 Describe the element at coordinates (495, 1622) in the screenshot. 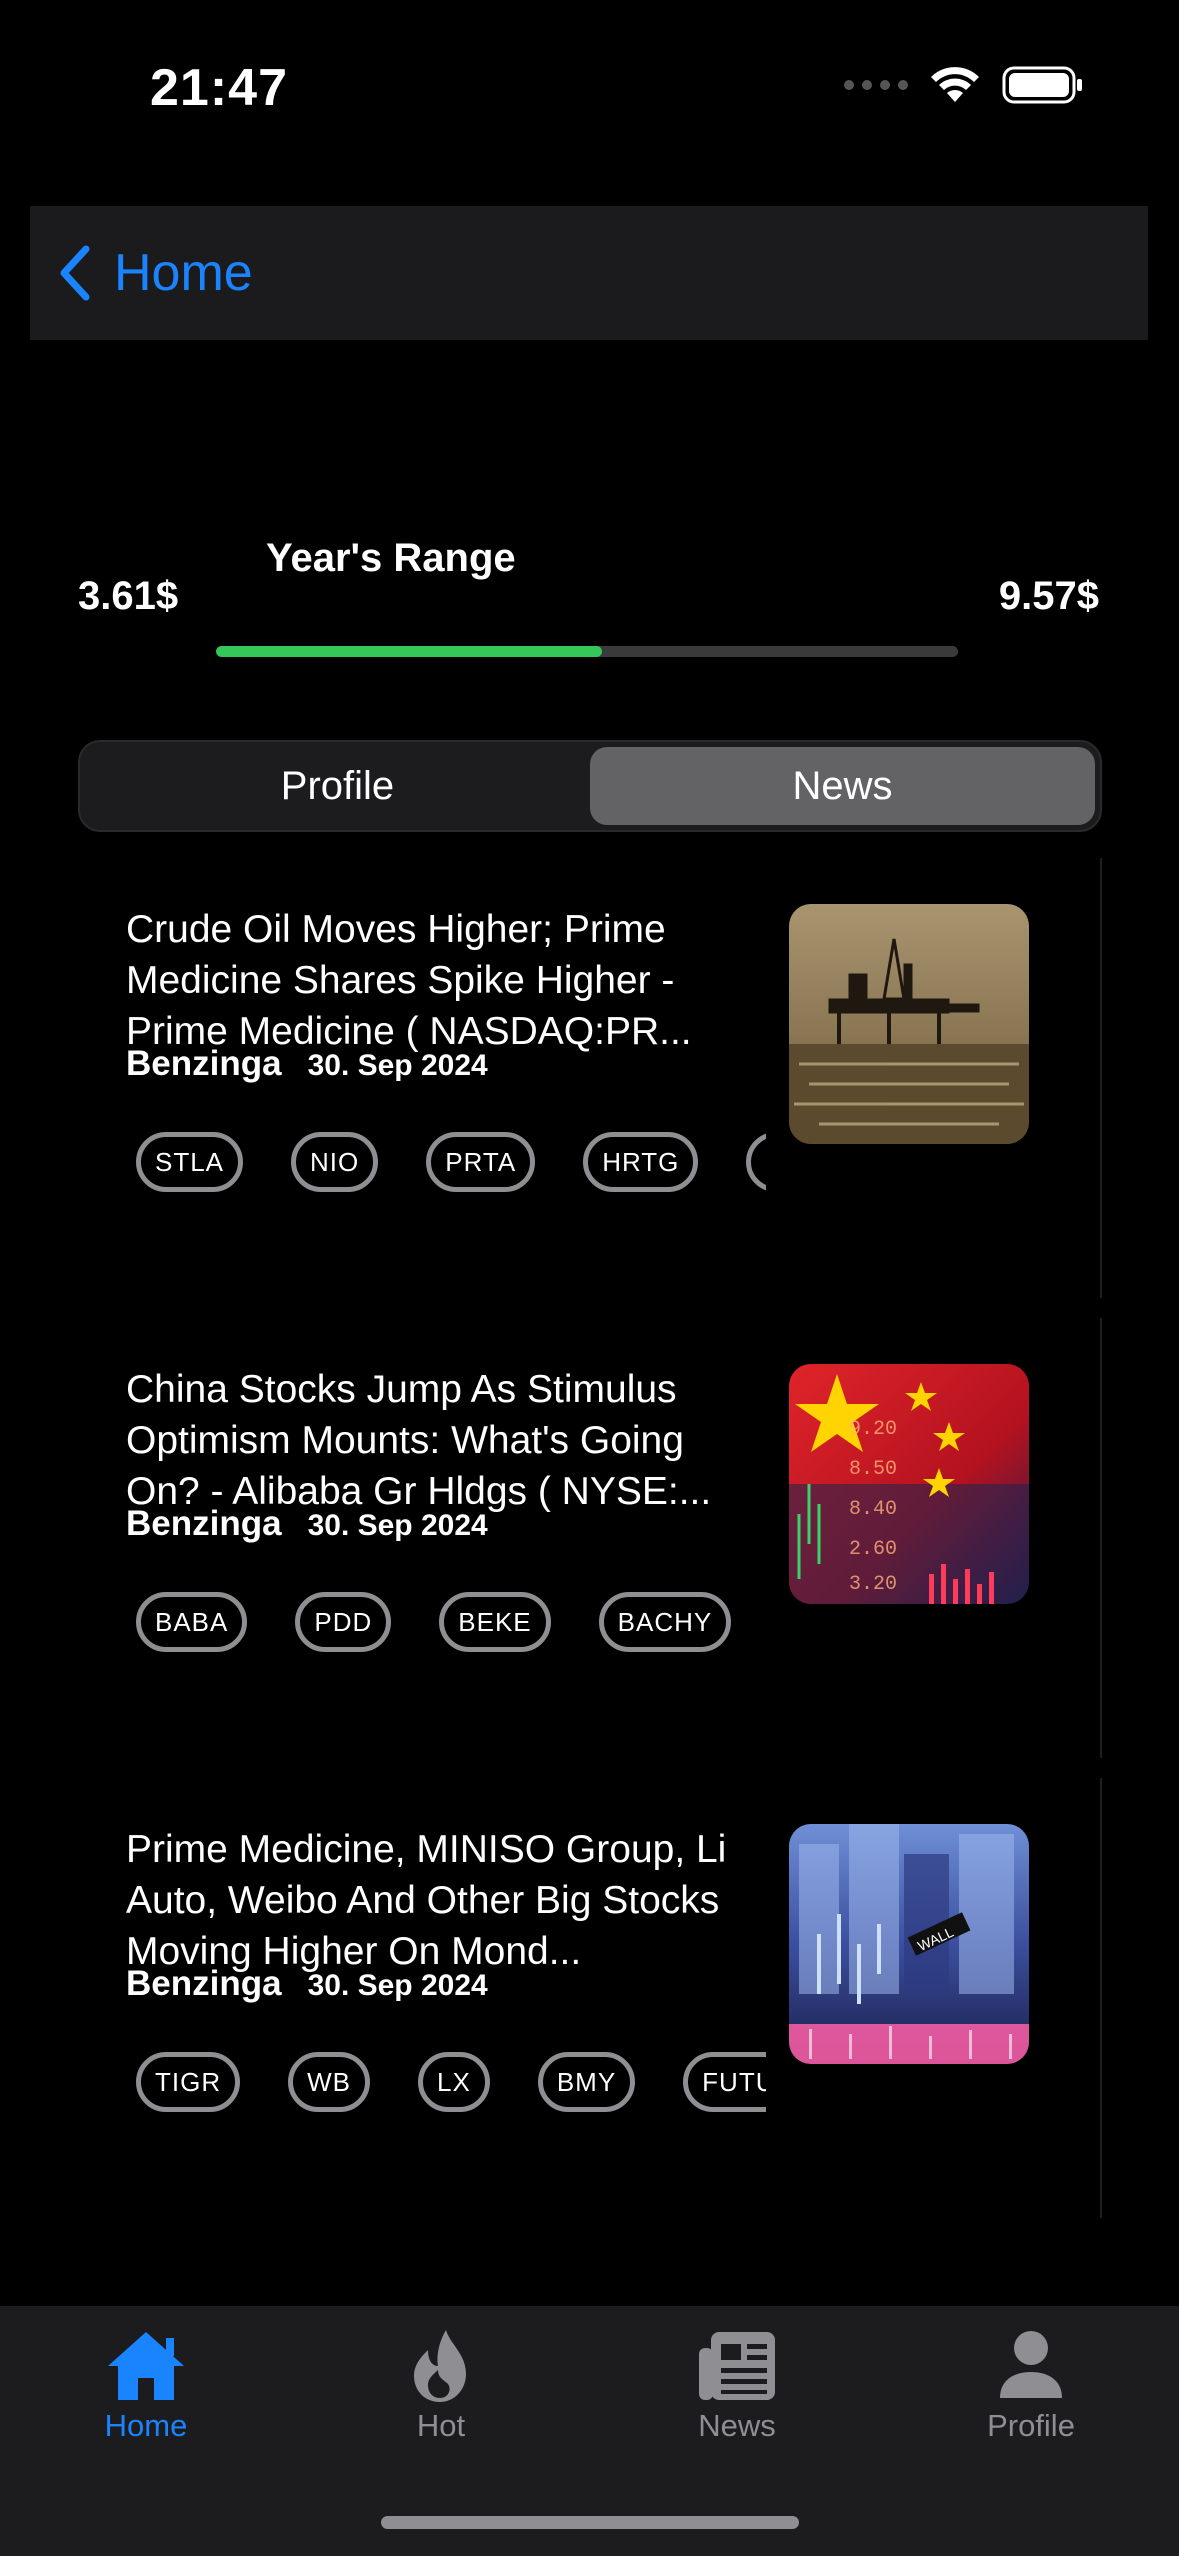

I see `ticker-tag: BEKE` at that location.